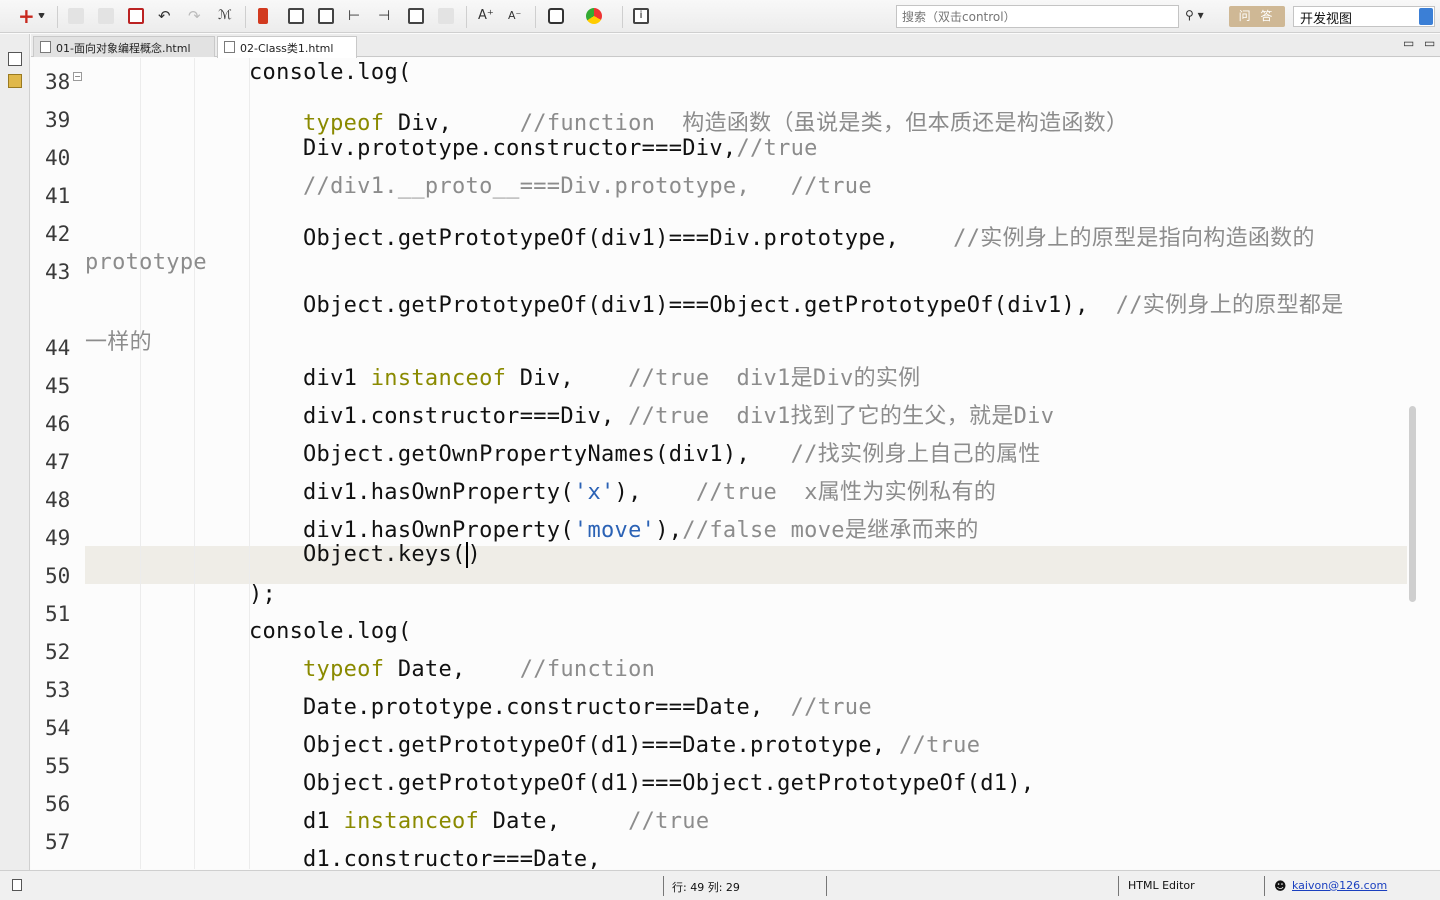 This screenshot has width=1440, height=900. I want to click on run-icon, so click(556, 16).